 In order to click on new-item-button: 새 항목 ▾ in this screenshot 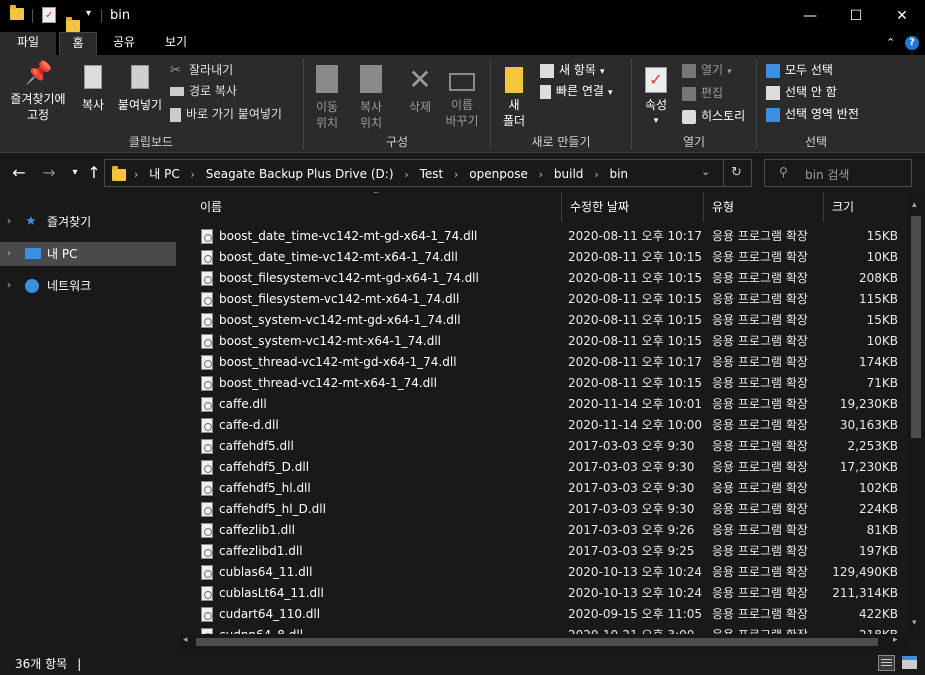, I will do `click(572, 70)`.